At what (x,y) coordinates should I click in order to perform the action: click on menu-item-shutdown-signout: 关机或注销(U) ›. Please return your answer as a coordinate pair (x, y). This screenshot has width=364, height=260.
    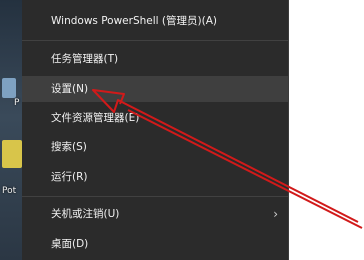
    Looking at the image, I should click on (155, 214).